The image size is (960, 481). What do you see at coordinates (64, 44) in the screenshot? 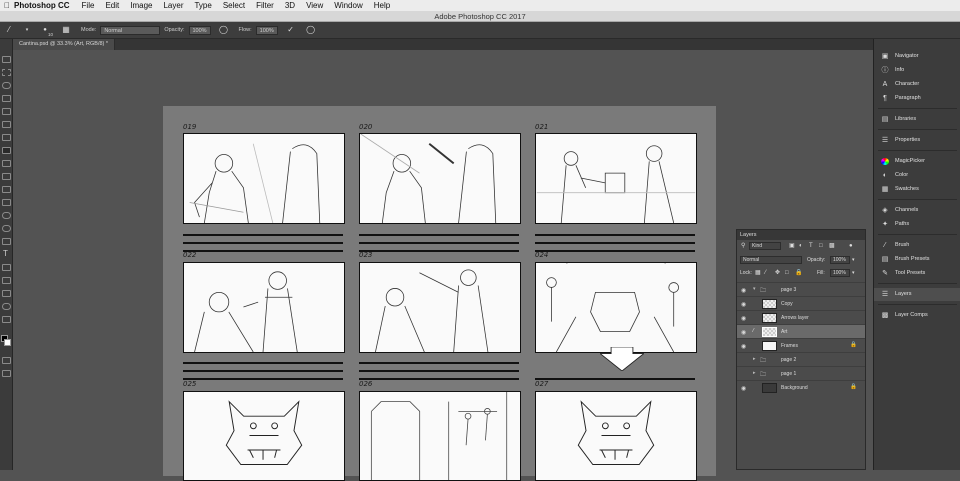
I see `document-tab: Cantina.psd @ 33.3% (Art, RGB/8) *` at bounding box center [64, 44].